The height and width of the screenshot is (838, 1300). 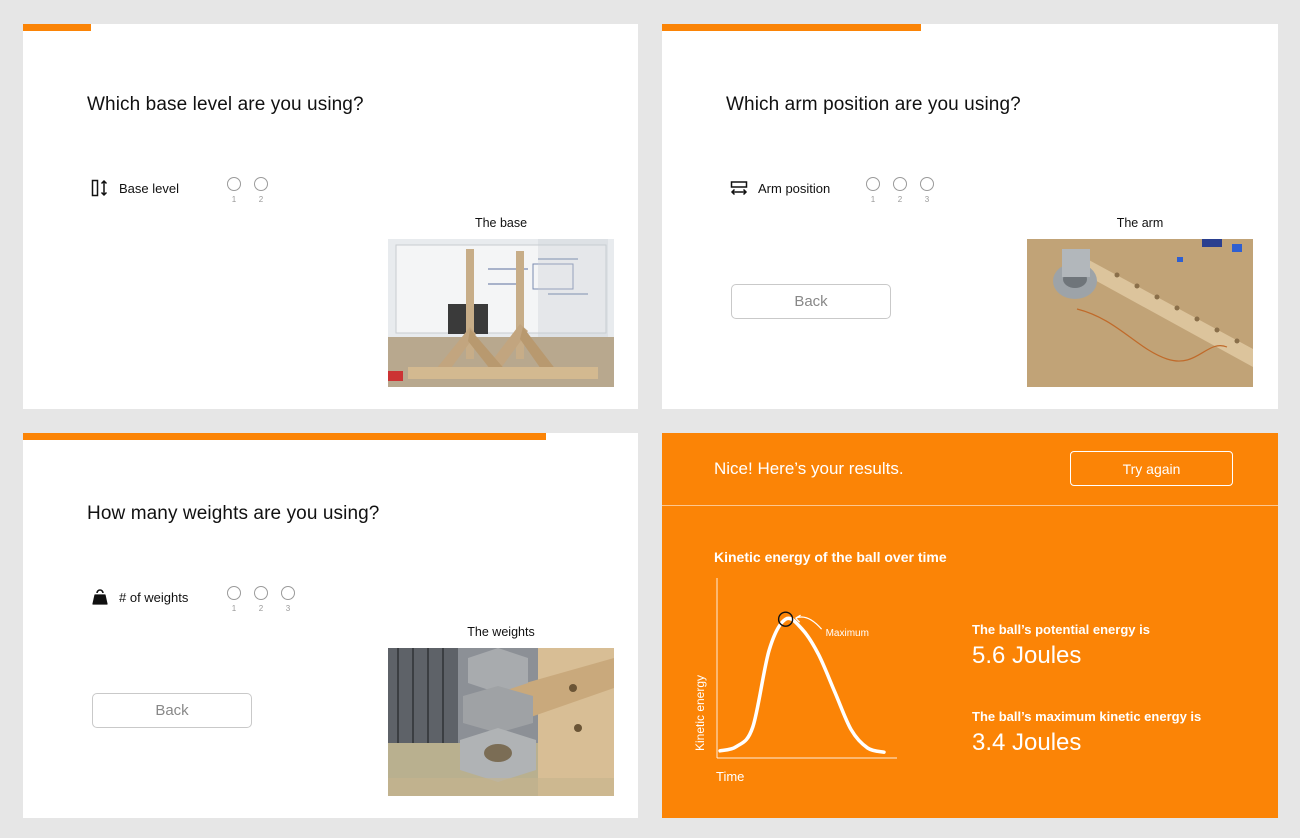 What do you see at coordinates (501, 722) in the screenshot?
I see `weights-photo` at bounding box center [501, 722].